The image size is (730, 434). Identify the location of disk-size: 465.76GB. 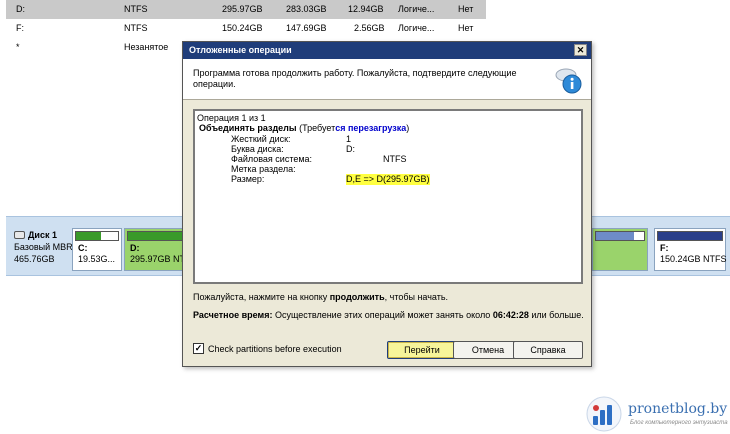
(34, 259).